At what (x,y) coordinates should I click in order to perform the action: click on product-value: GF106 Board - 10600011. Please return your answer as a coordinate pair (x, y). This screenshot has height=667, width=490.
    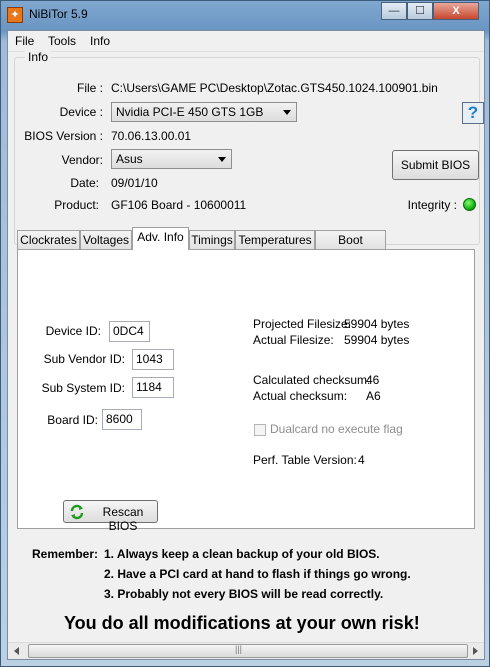
    Looking at the image, I should click on (179, 205).